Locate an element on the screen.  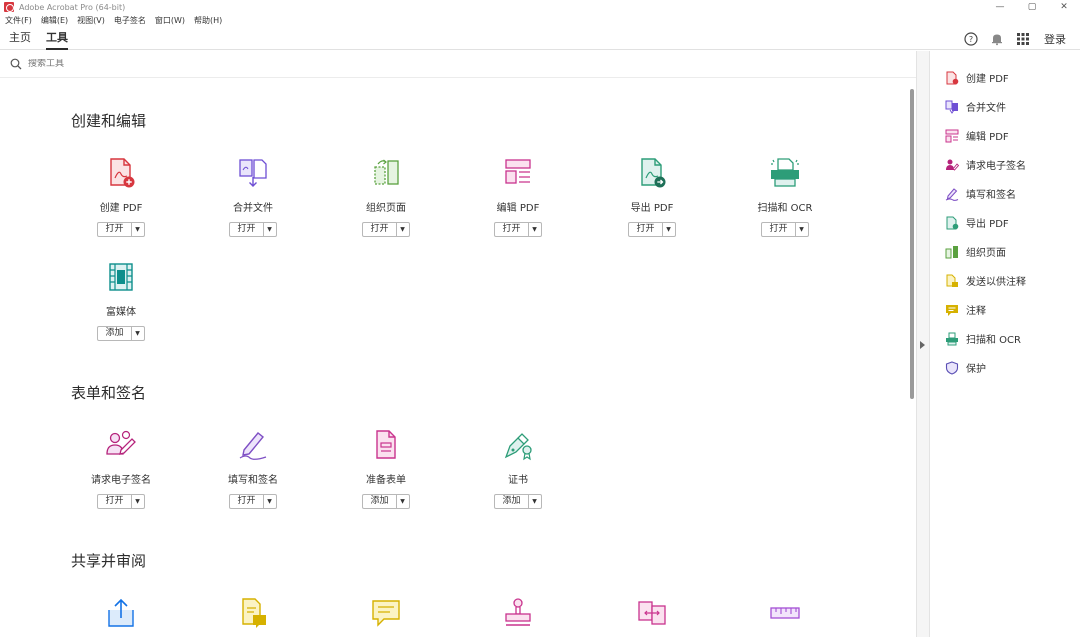
tool-edit-pdf: 编辑 PDF 打开 ▼ is located at coordinates (518, 196).